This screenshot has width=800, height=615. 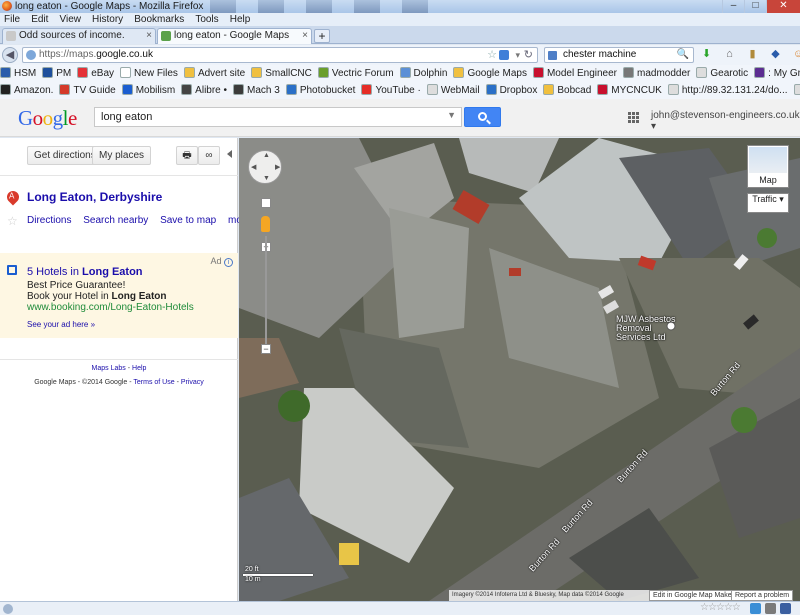 I want to click on close-window-button: ✕, so click(x=783, y=6).